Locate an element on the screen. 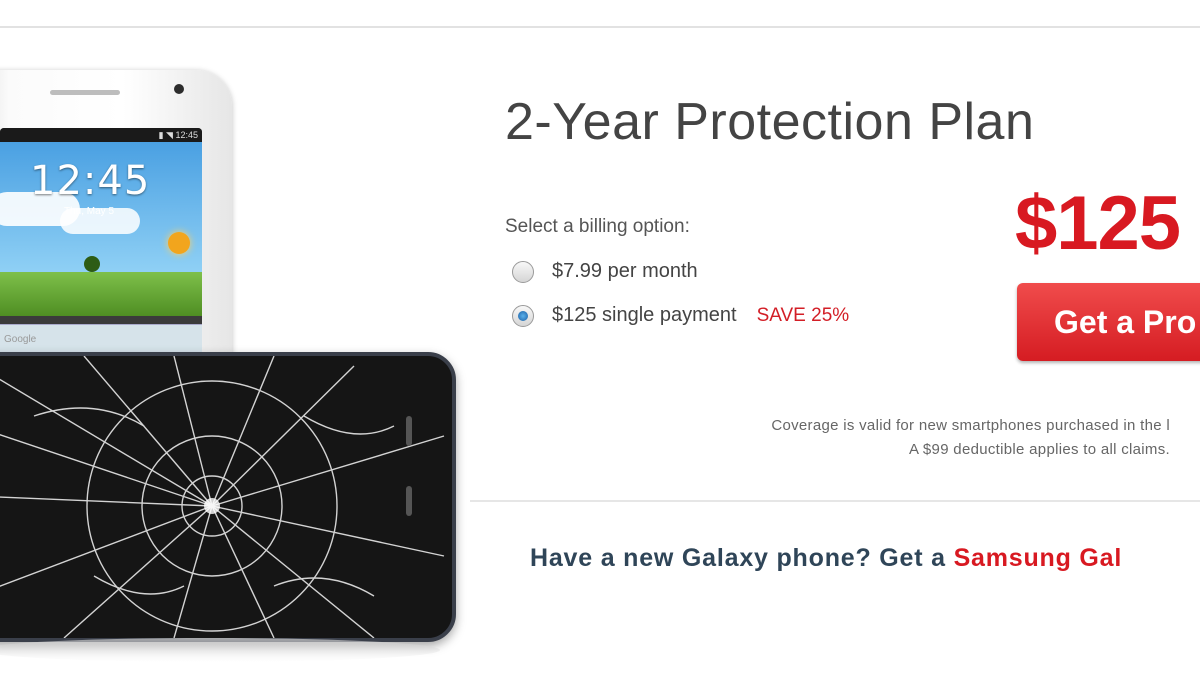 This screenshot has height=675, width=1200. coverage-line-2: A $99 deductible applies to all claims. is located at coordinates (1039, 449).